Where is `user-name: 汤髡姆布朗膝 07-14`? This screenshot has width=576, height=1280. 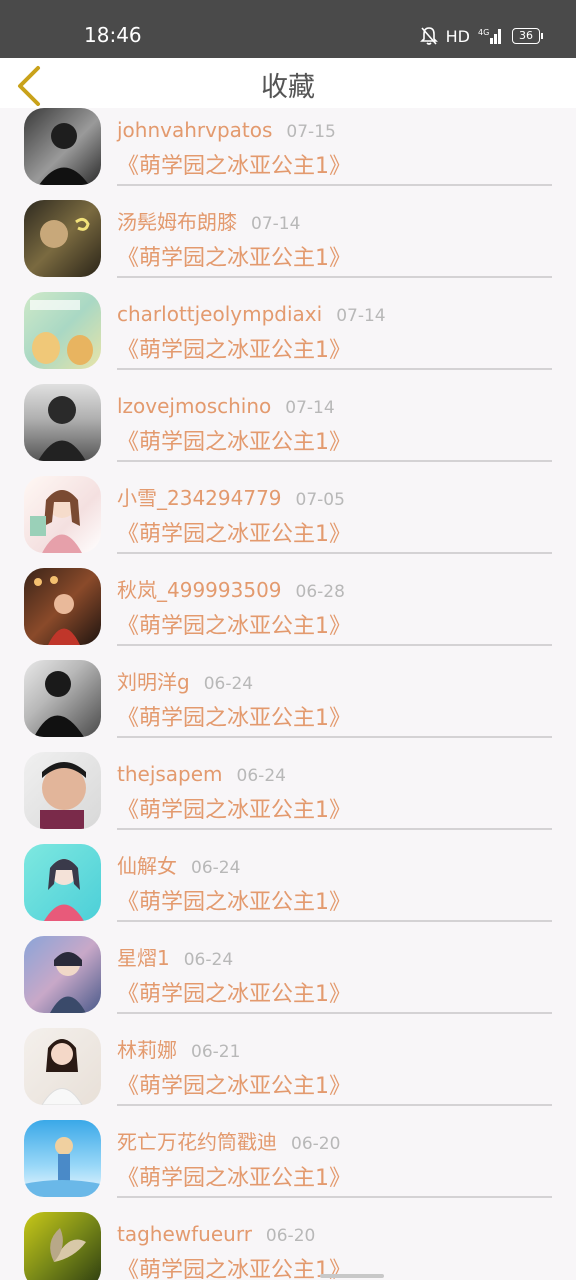 user-name: 汤髡姆布朗膝 07-14 is located at coordinates (209, 222).